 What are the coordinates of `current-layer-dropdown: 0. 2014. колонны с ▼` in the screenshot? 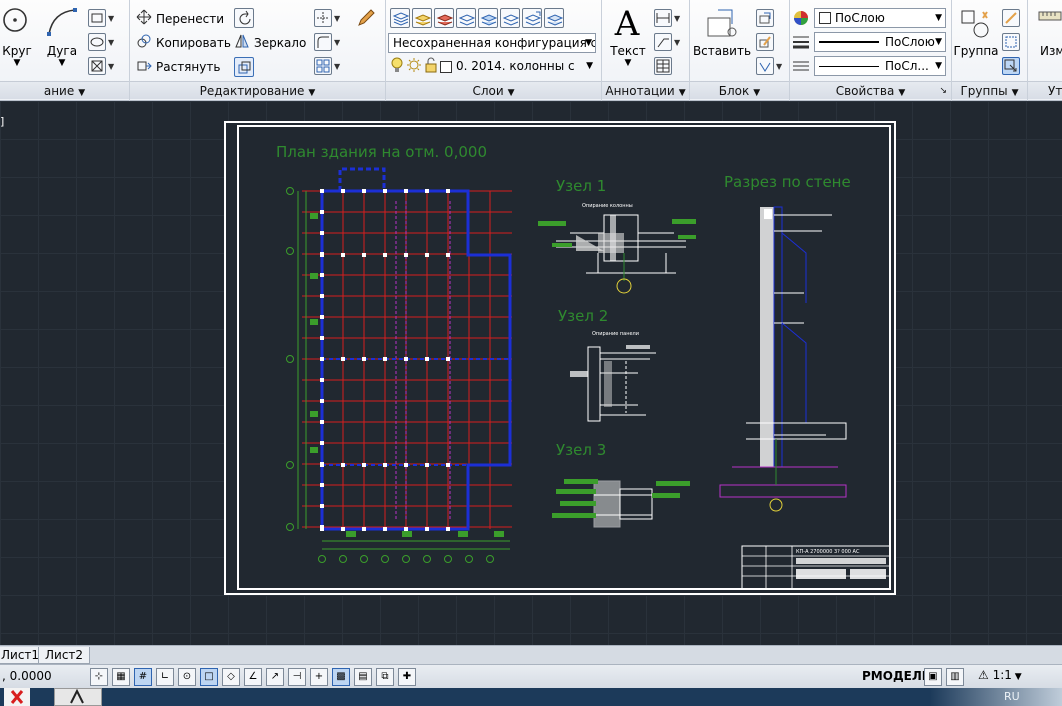 It's located at (524, 67).